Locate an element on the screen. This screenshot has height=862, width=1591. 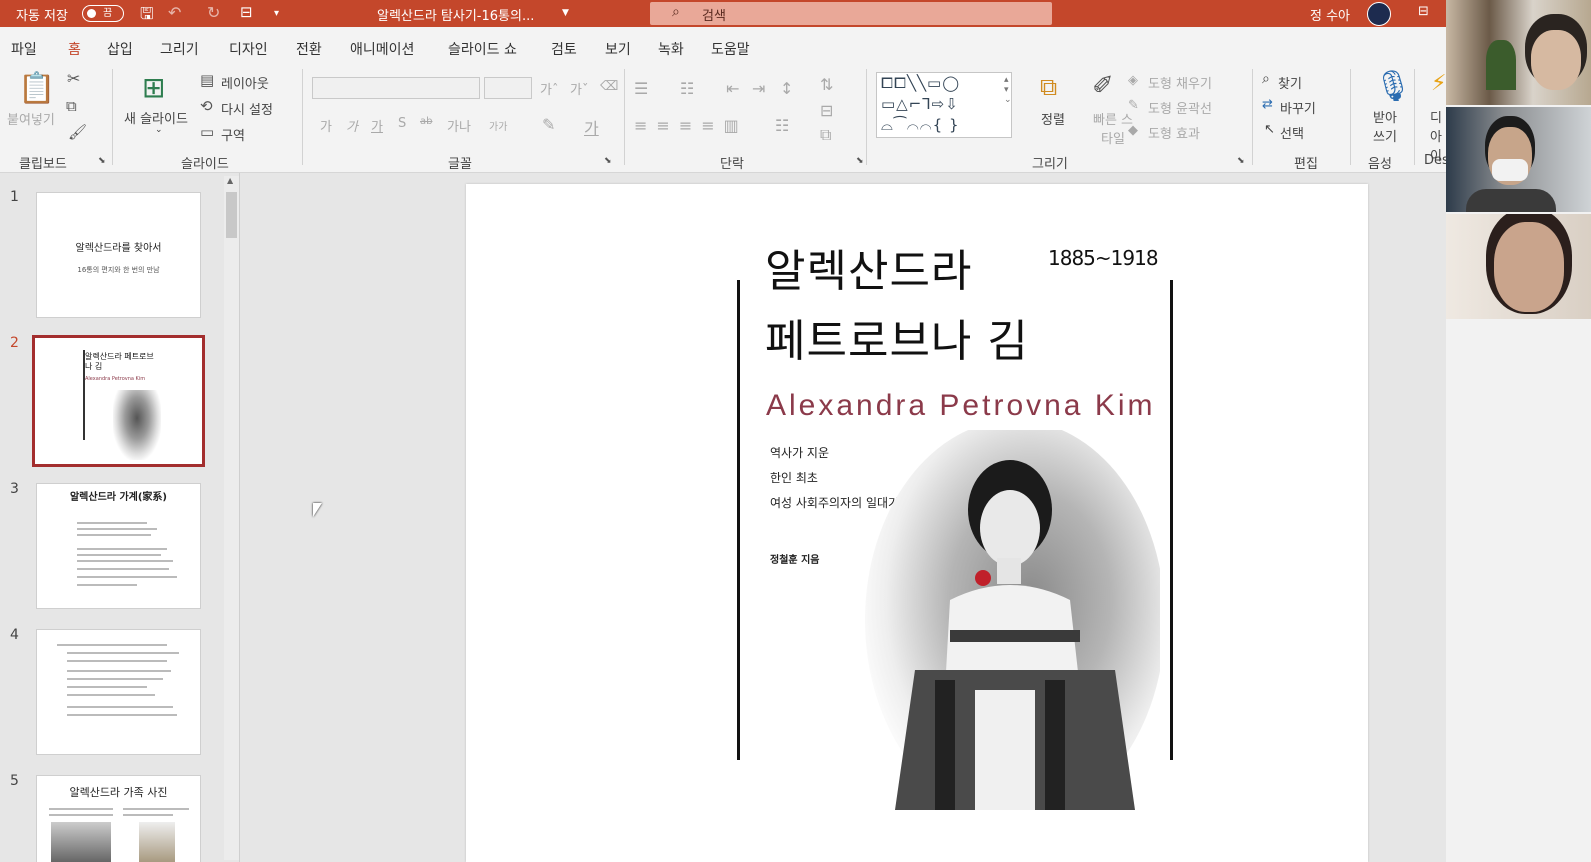
underline-button: 가 is located at coordinates (377, 125).